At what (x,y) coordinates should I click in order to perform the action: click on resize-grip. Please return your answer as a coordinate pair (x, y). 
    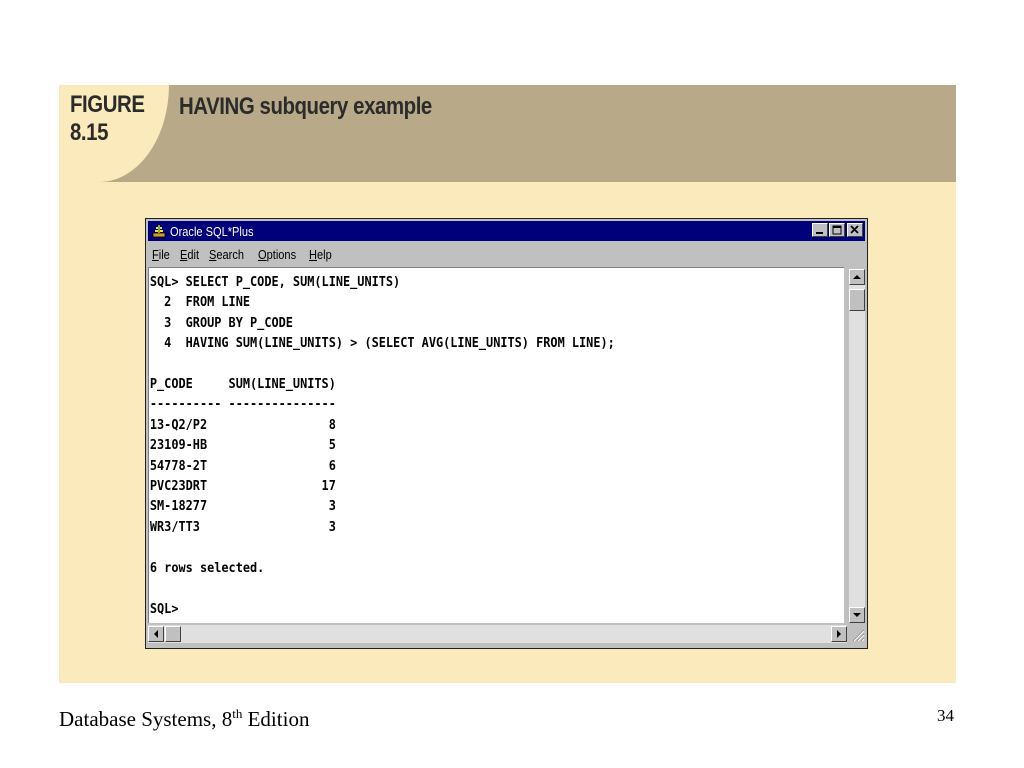
    Looking at the image, I should click on (857, 634).